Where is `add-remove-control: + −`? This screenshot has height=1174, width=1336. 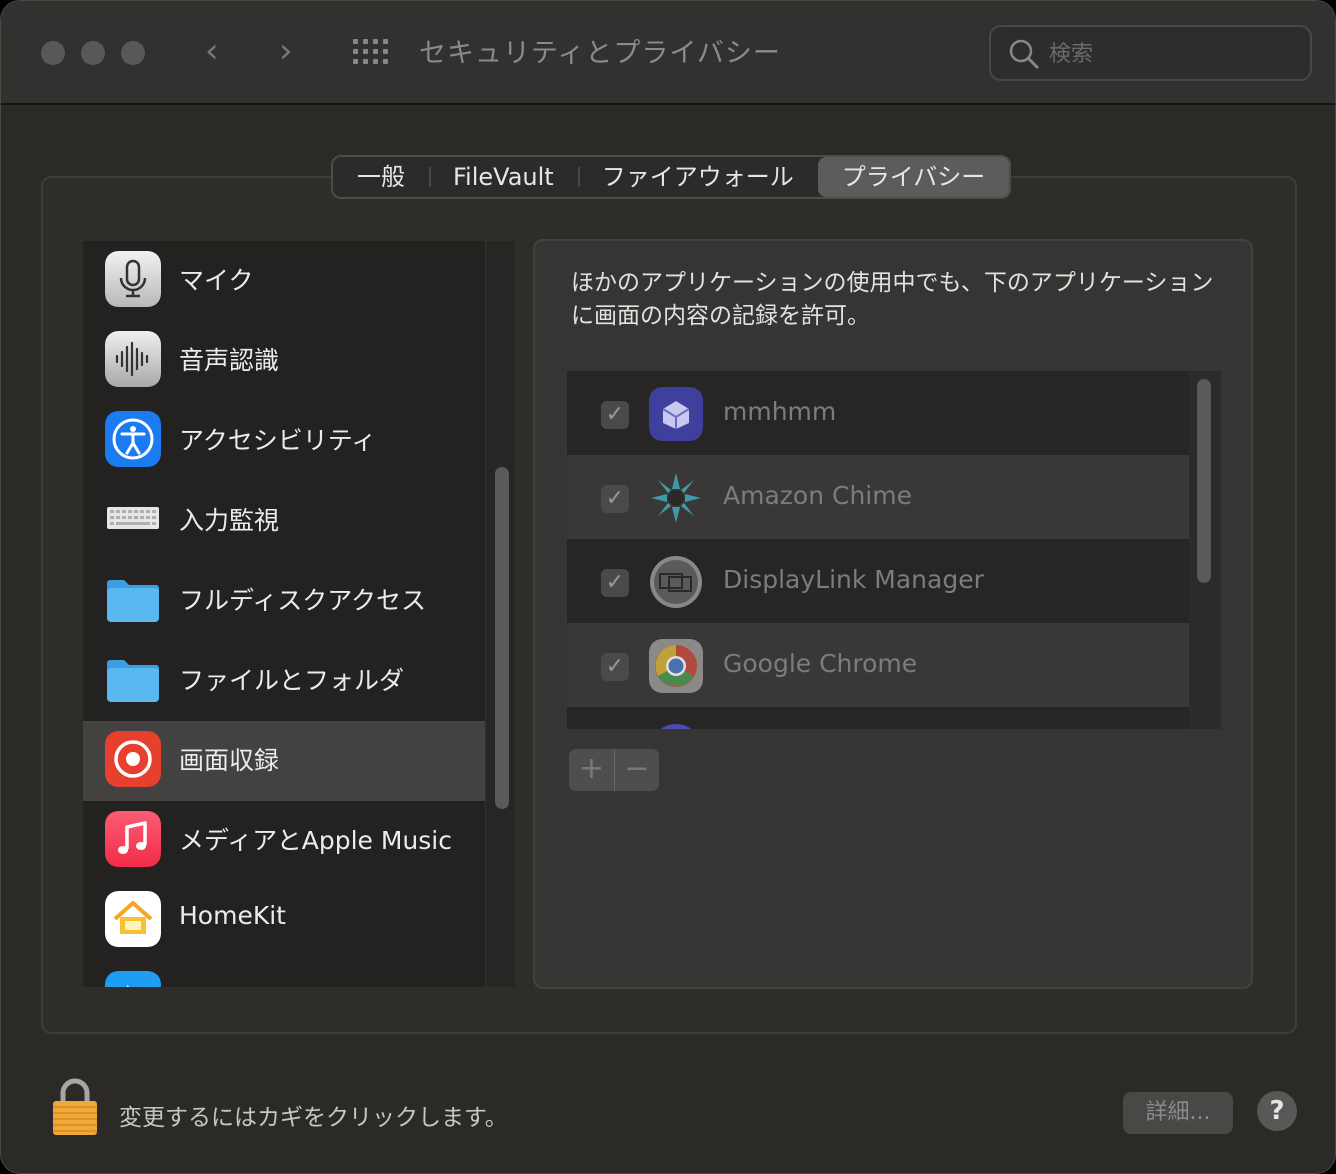
add-remove-control: + − is located at coordinates (614, 770).